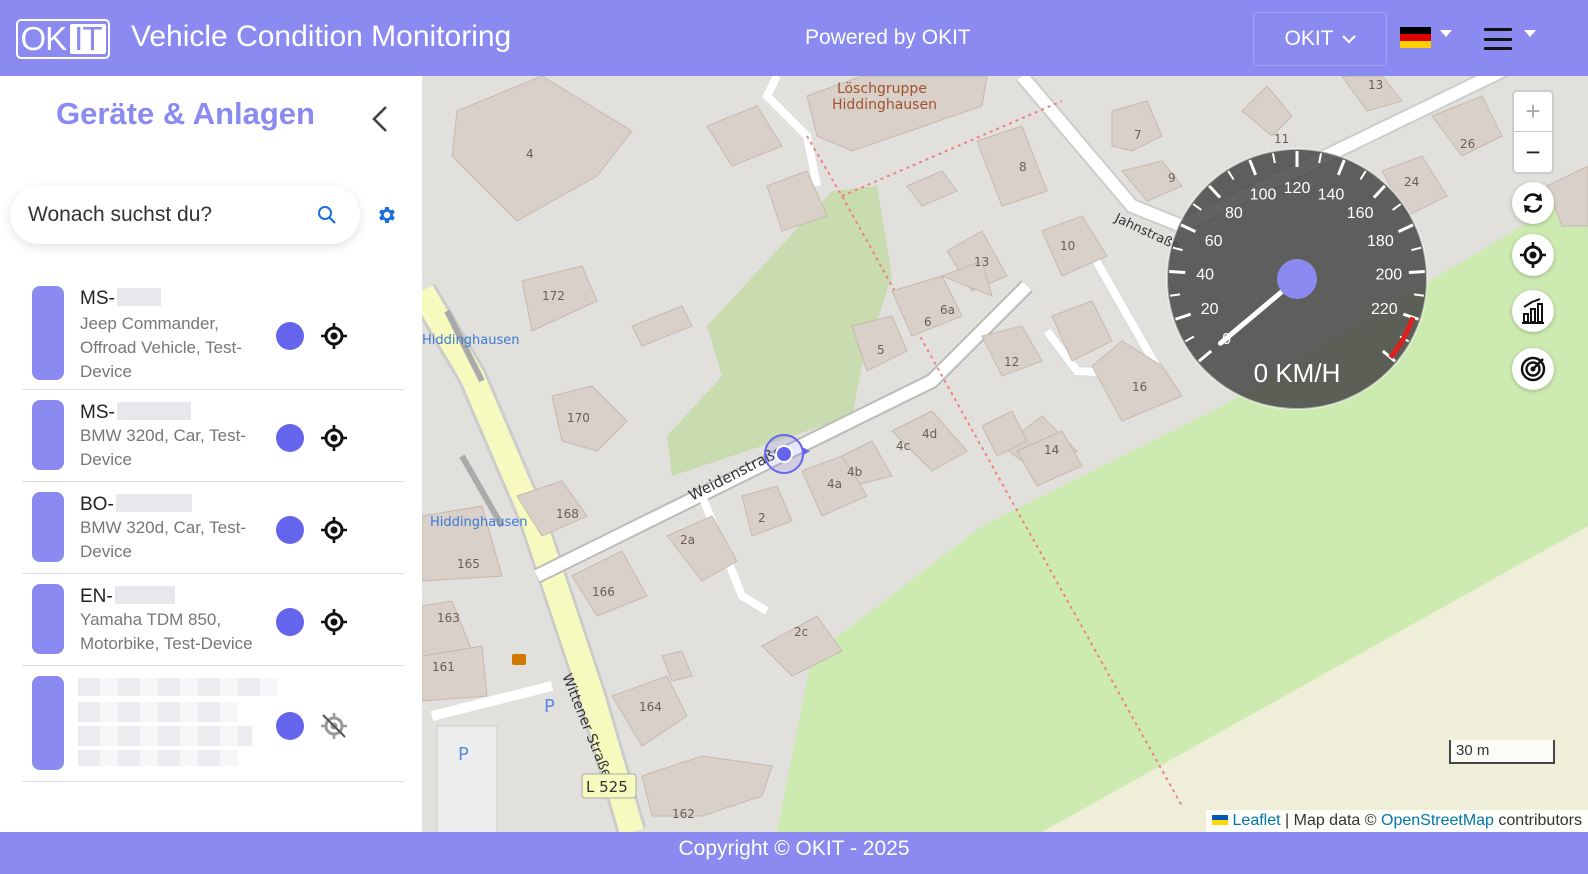 The height and width of the screenshot is (874, 1588). Describe the element at coordinates (1205, 275) in the screenshot. I see `gauge-tick-label: 40` at that location.